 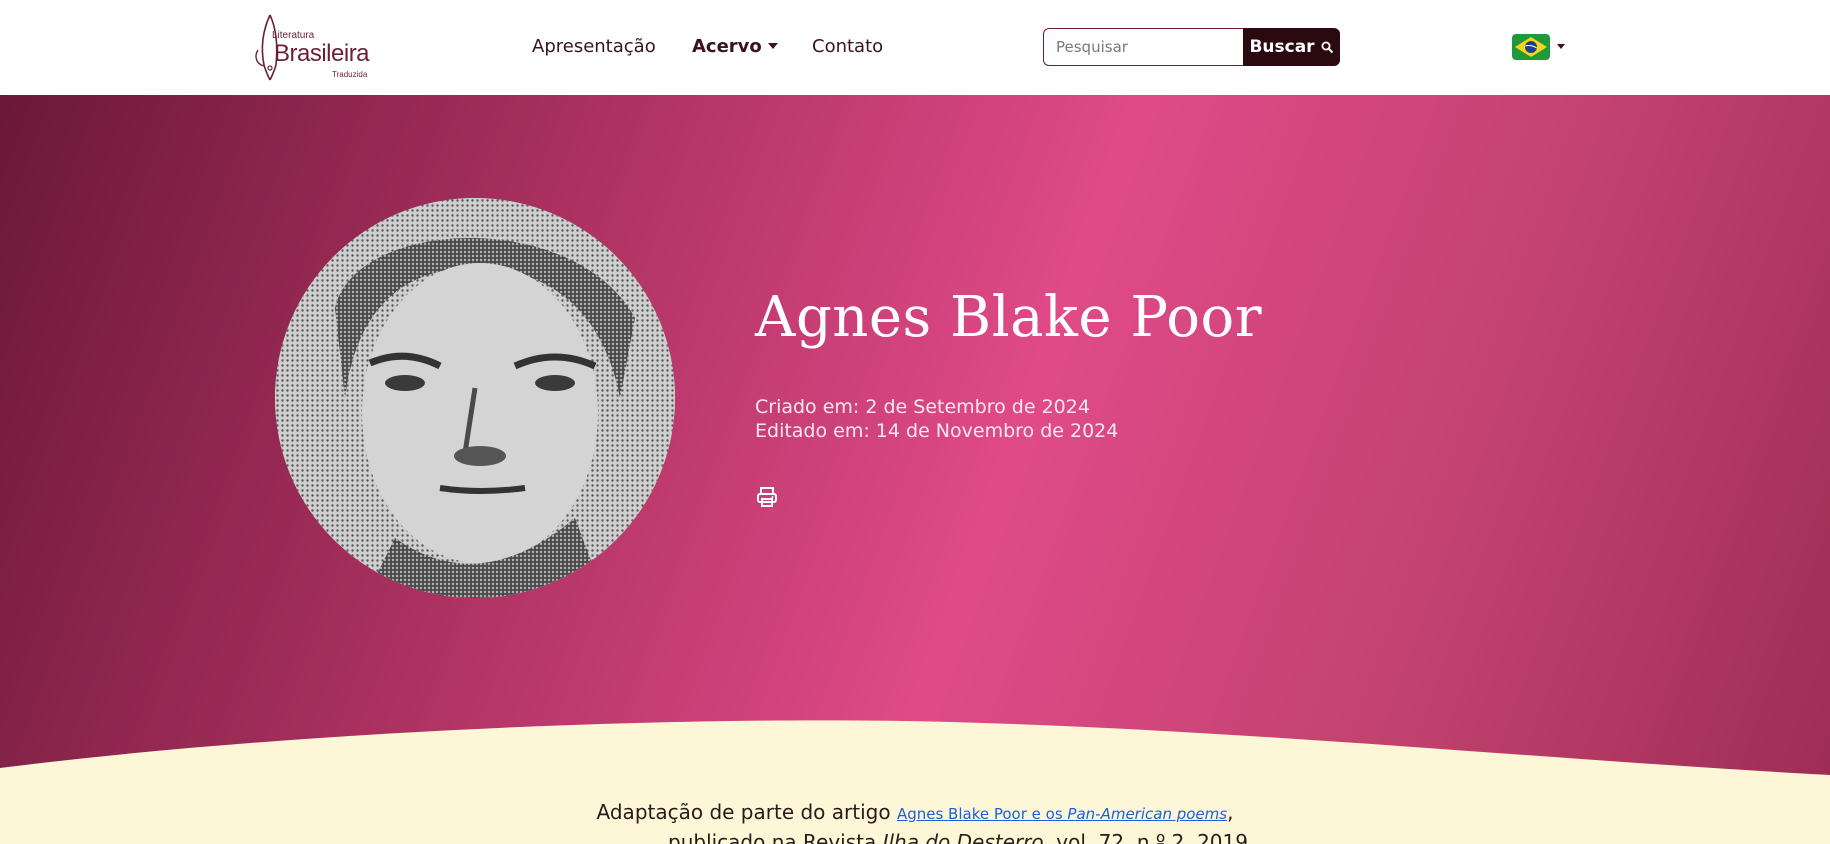 I want to click on search-icon, so click(x=1327, y=47).